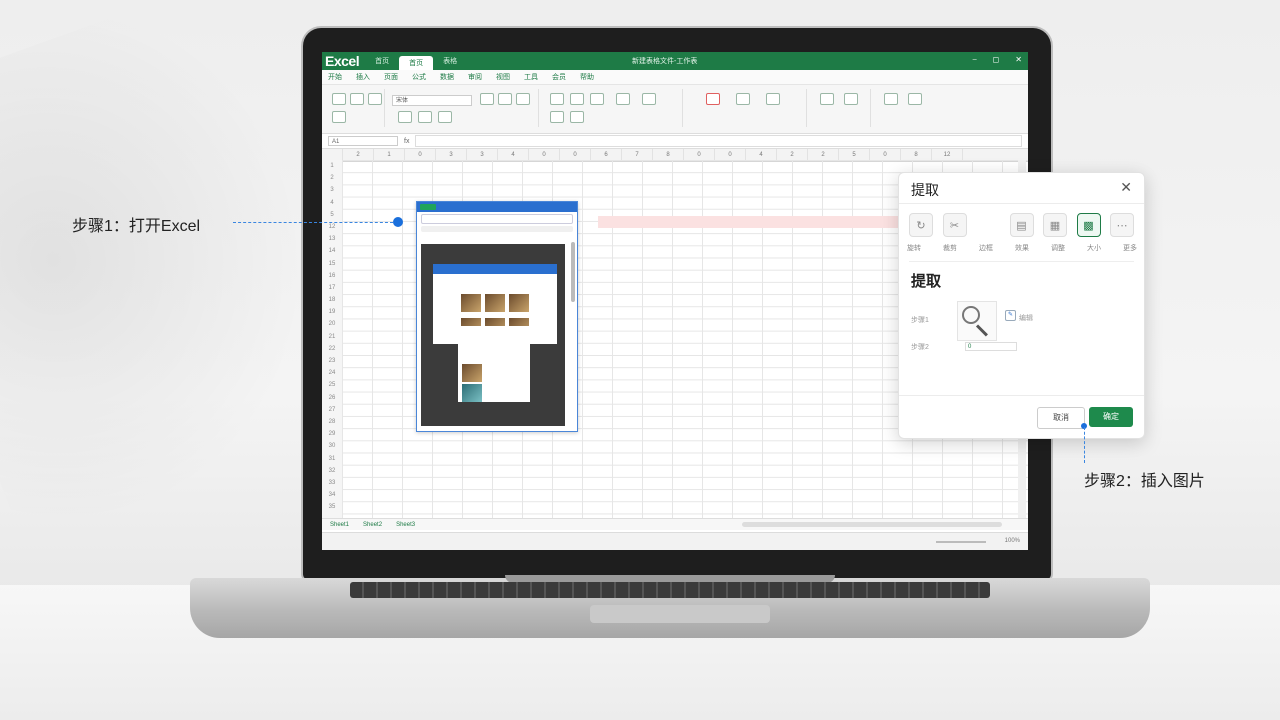  Describe the element at coordinates (1022, 248) in the screenshot. I see `tool-label: 效果` at that location.